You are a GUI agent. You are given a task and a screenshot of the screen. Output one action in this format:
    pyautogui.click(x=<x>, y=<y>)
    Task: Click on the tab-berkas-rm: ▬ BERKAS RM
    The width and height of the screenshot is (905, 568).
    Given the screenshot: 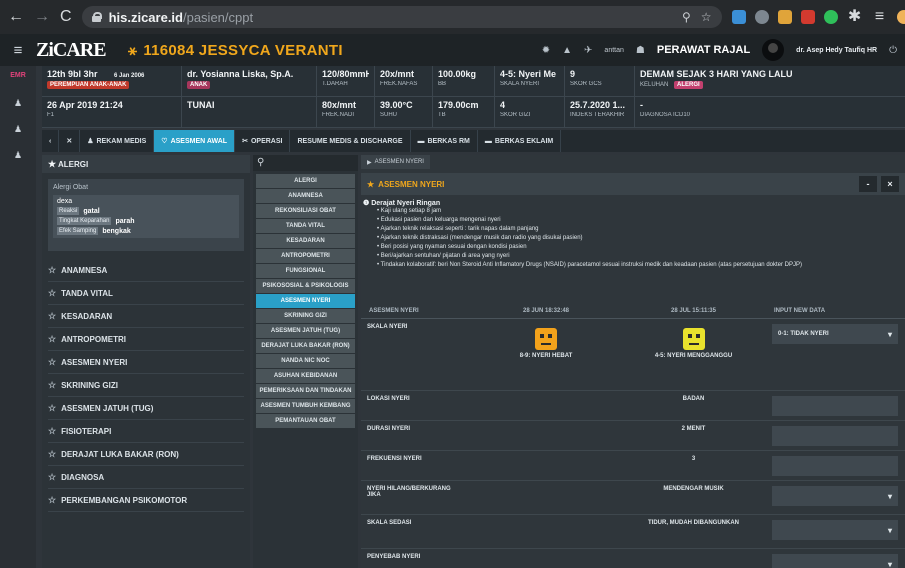 What is the action you would take?
    pyautogui.click(x=444, y=141)
    